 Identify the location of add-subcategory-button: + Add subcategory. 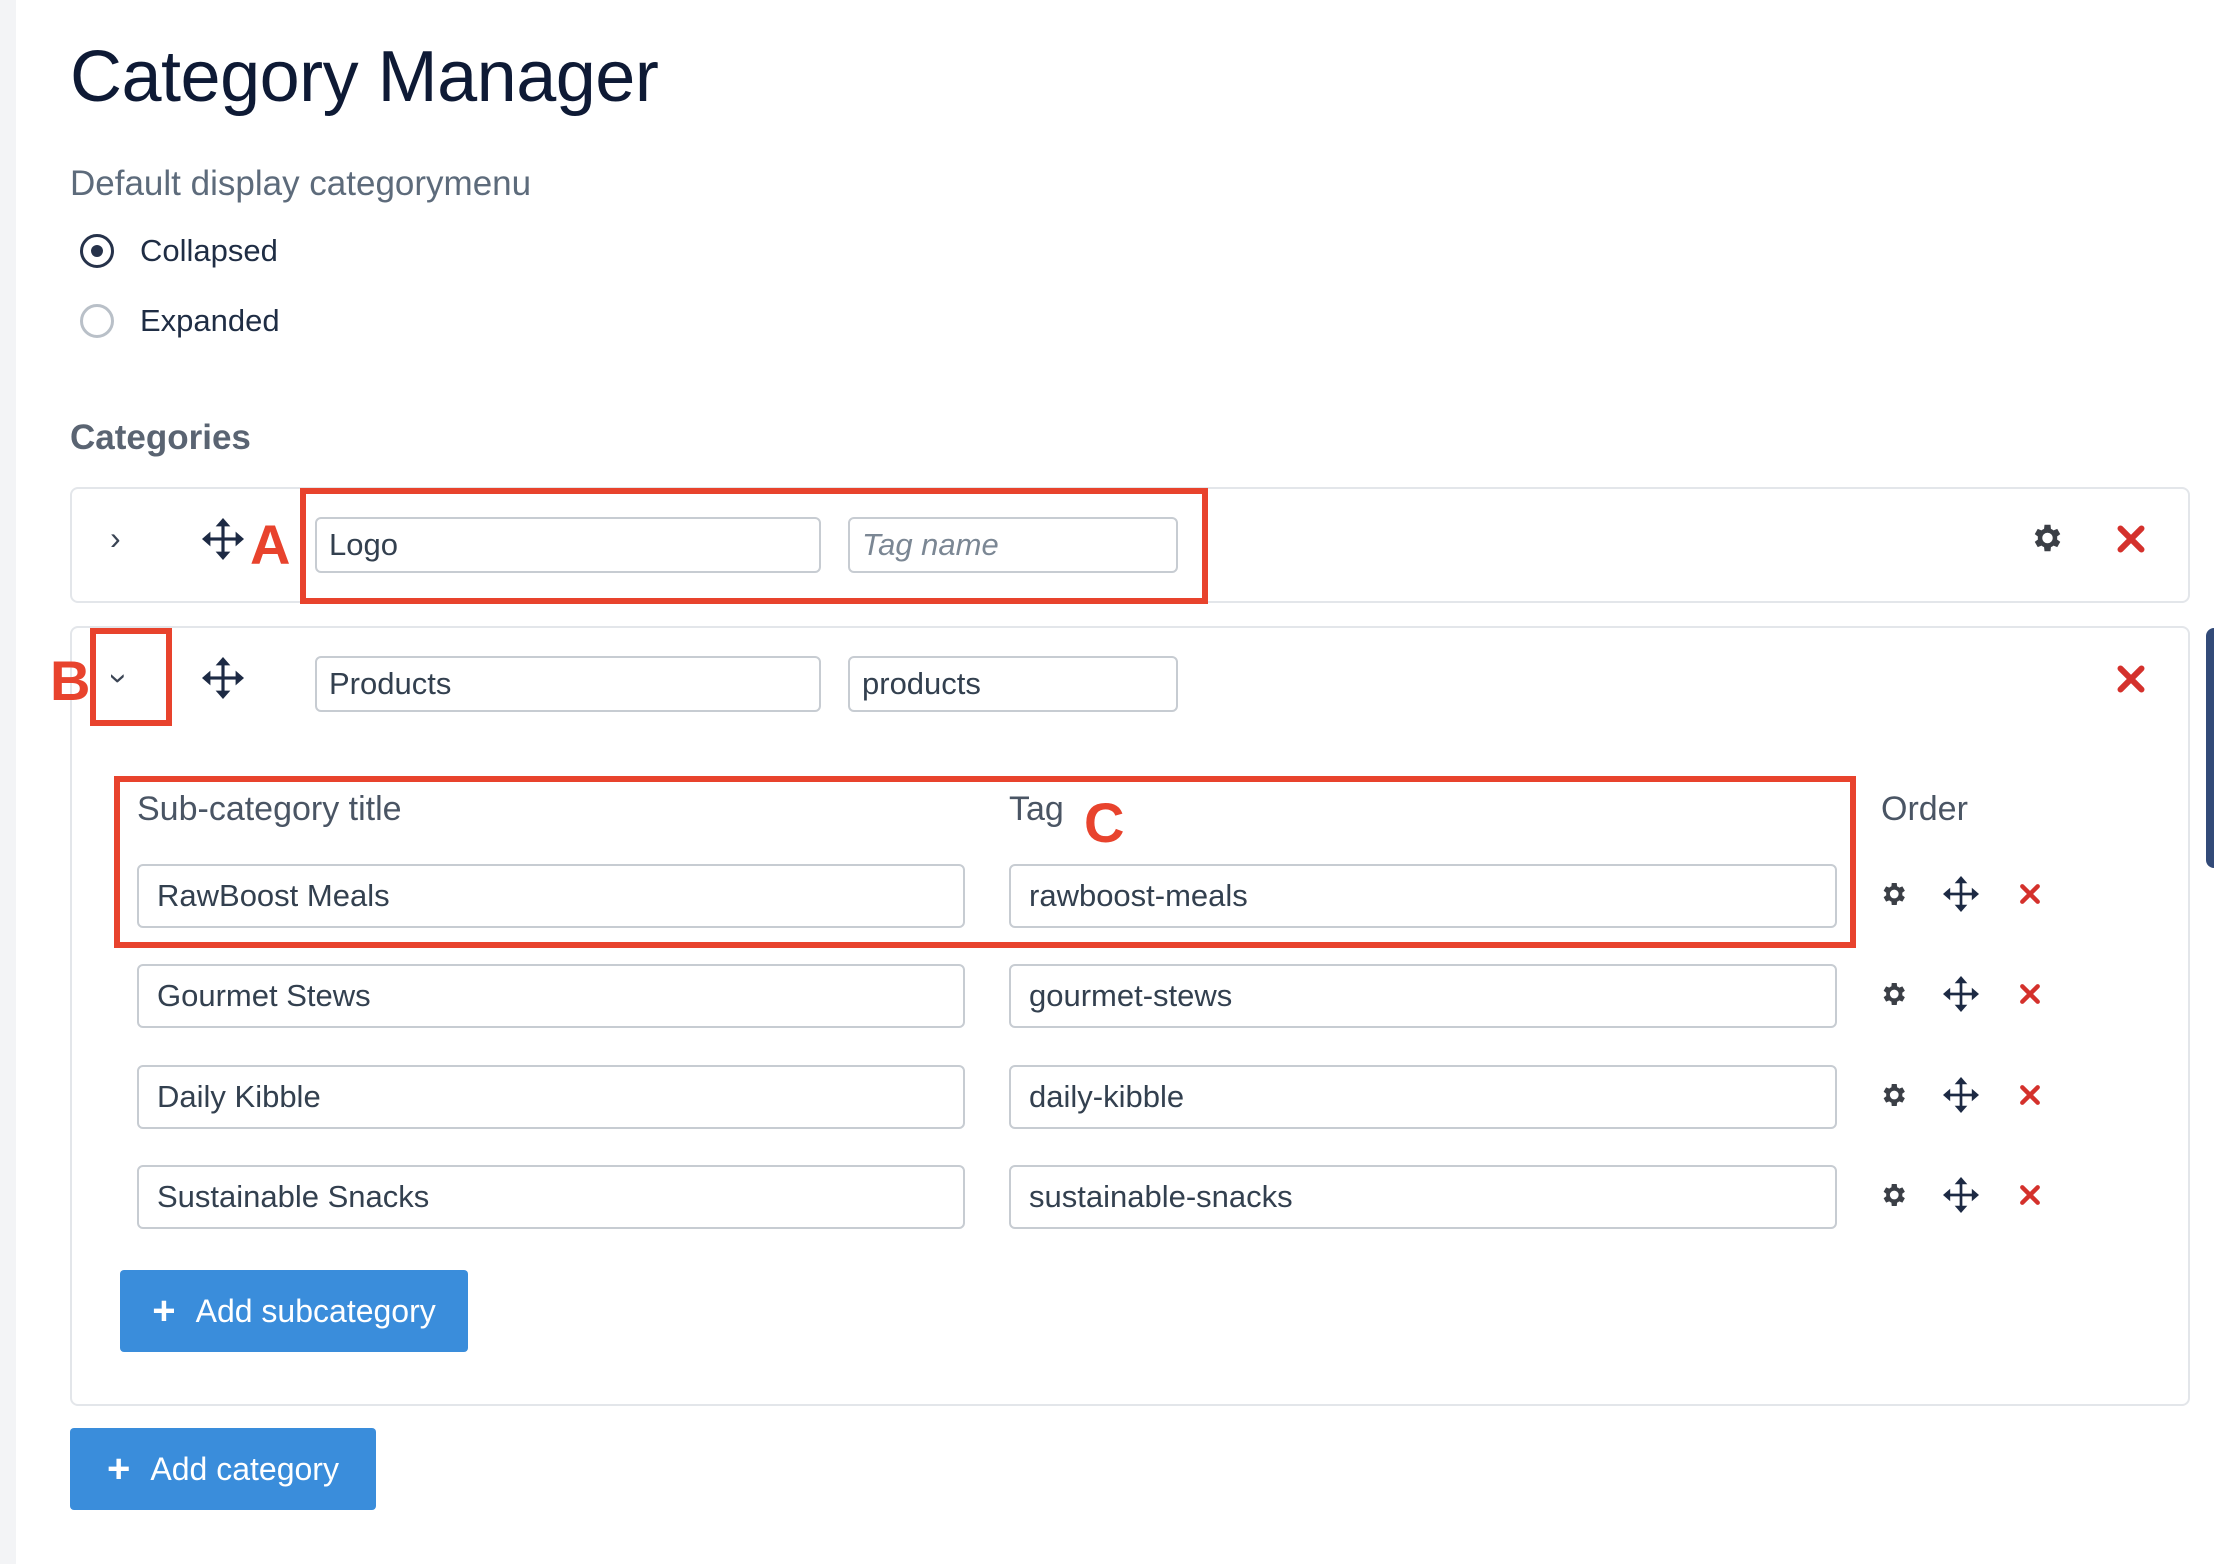
(294, 1311).